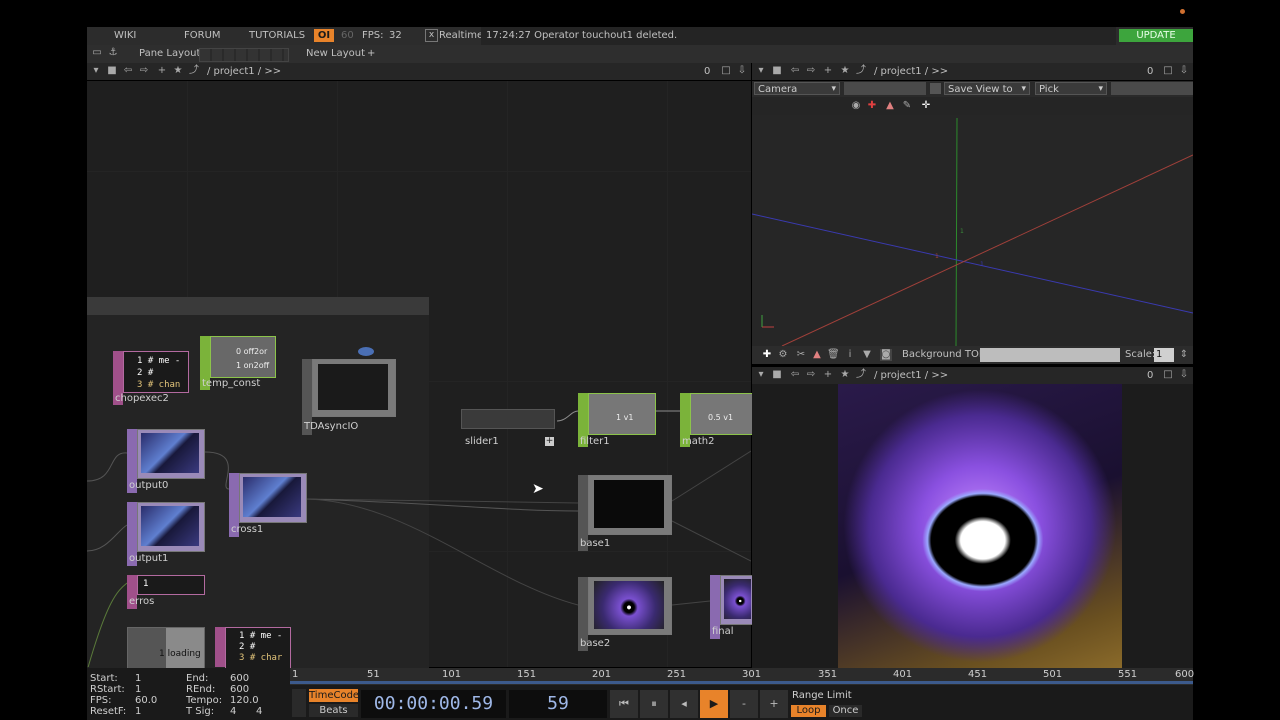  Describe the element at coordinates (845, 375) in the screenshot. I see `viewer2-star-icon: ★` at that location.